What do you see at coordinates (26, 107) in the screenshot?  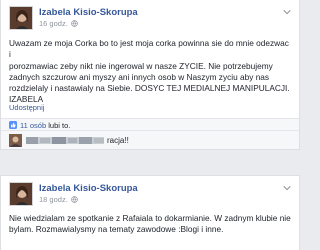 I see `share-link: Udostępnij` at bounding box center [26, 107].